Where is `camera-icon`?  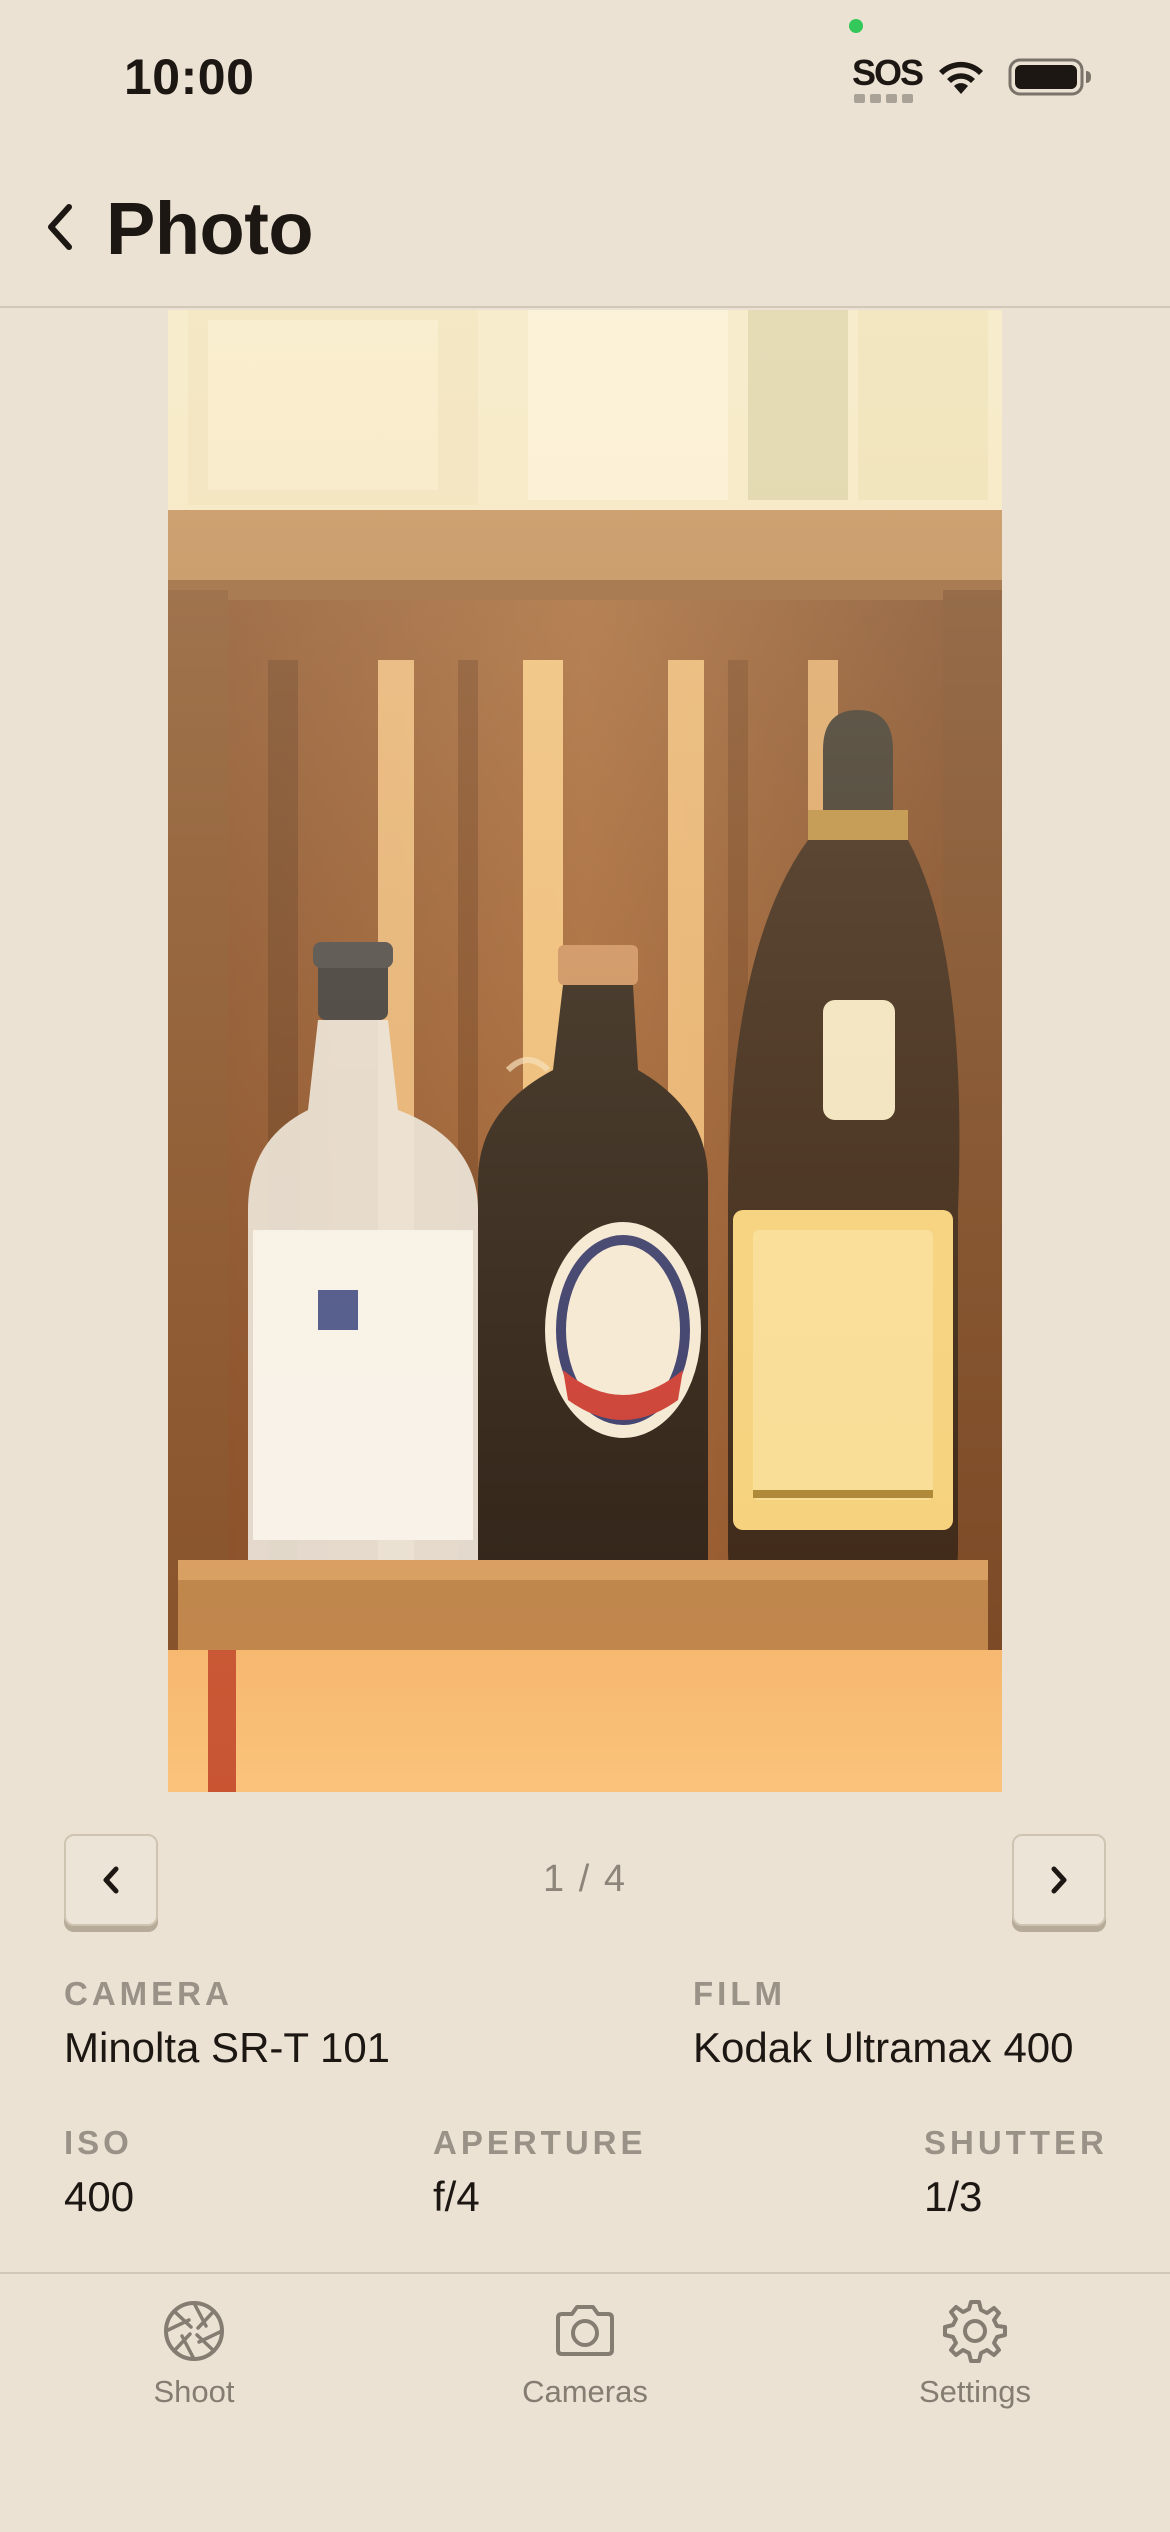 camera-icon is located at coordinates (585, 2330).